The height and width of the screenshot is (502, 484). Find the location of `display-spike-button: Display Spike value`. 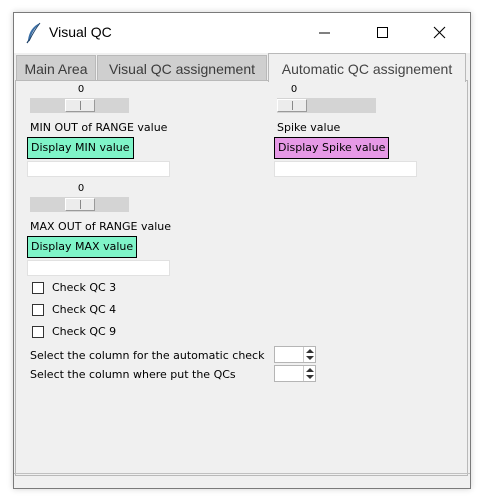

display-spike-button: Display Spike value is located at coordinates (332, 148).